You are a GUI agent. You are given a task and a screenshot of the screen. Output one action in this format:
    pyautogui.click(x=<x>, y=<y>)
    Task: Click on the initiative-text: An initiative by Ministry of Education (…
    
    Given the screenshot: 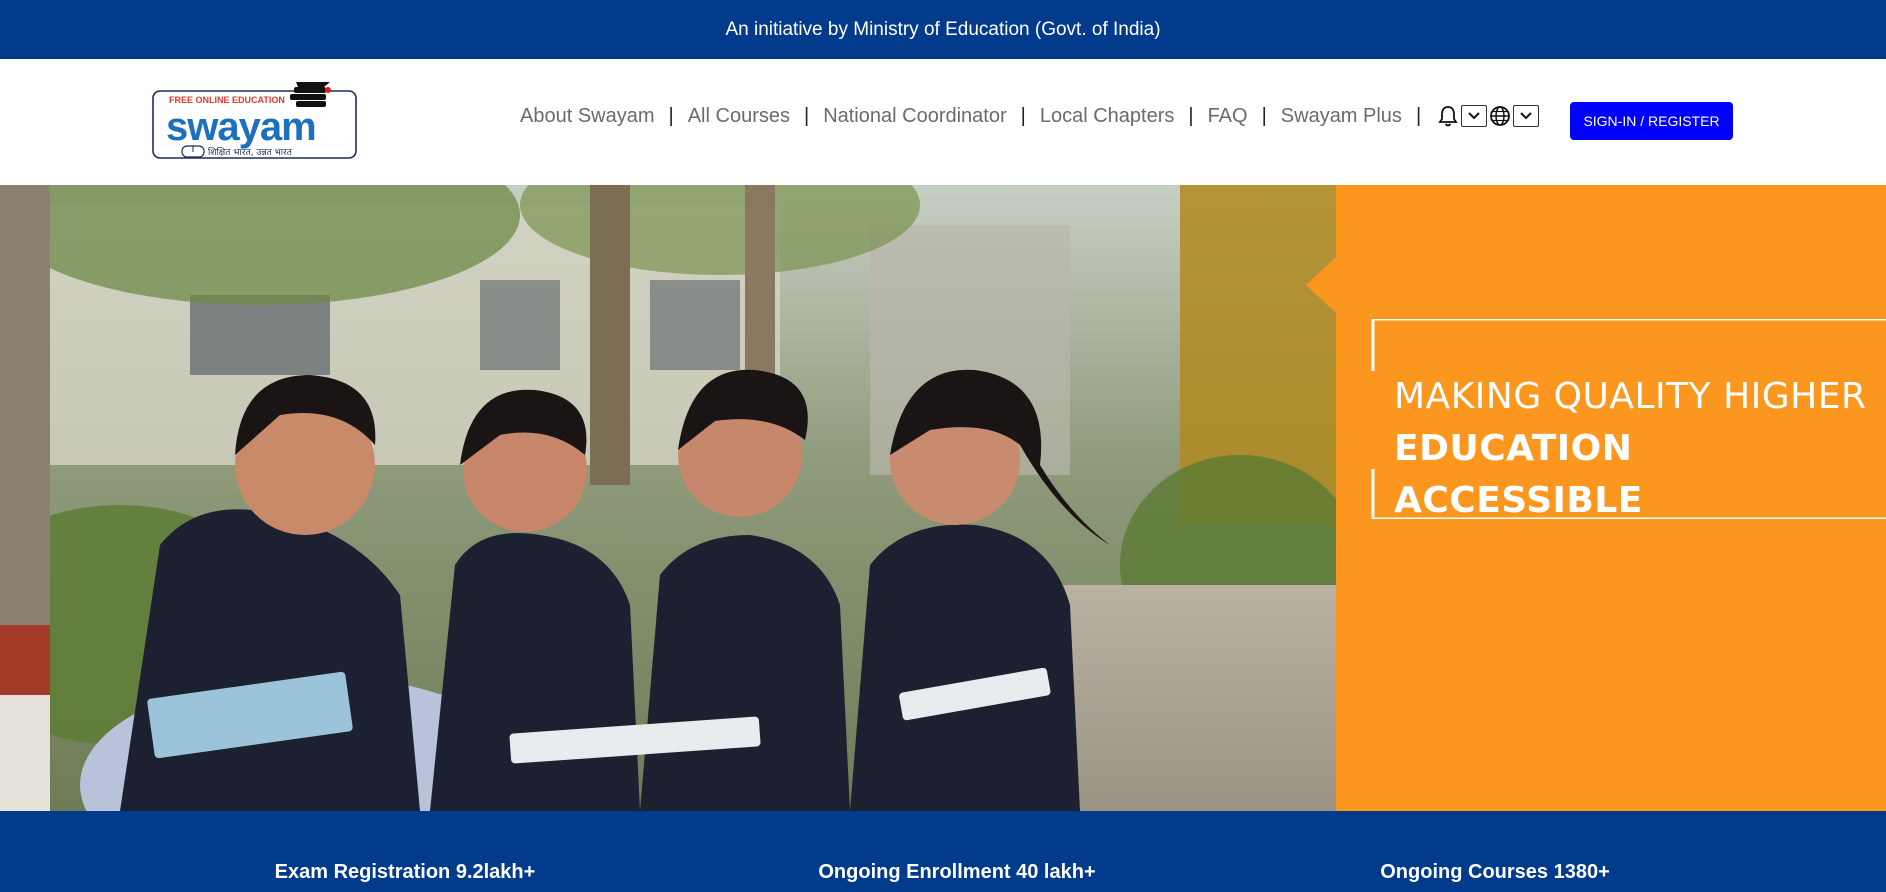 What is the action you would take?
    pyautogui.click(x=943, y=29)
    